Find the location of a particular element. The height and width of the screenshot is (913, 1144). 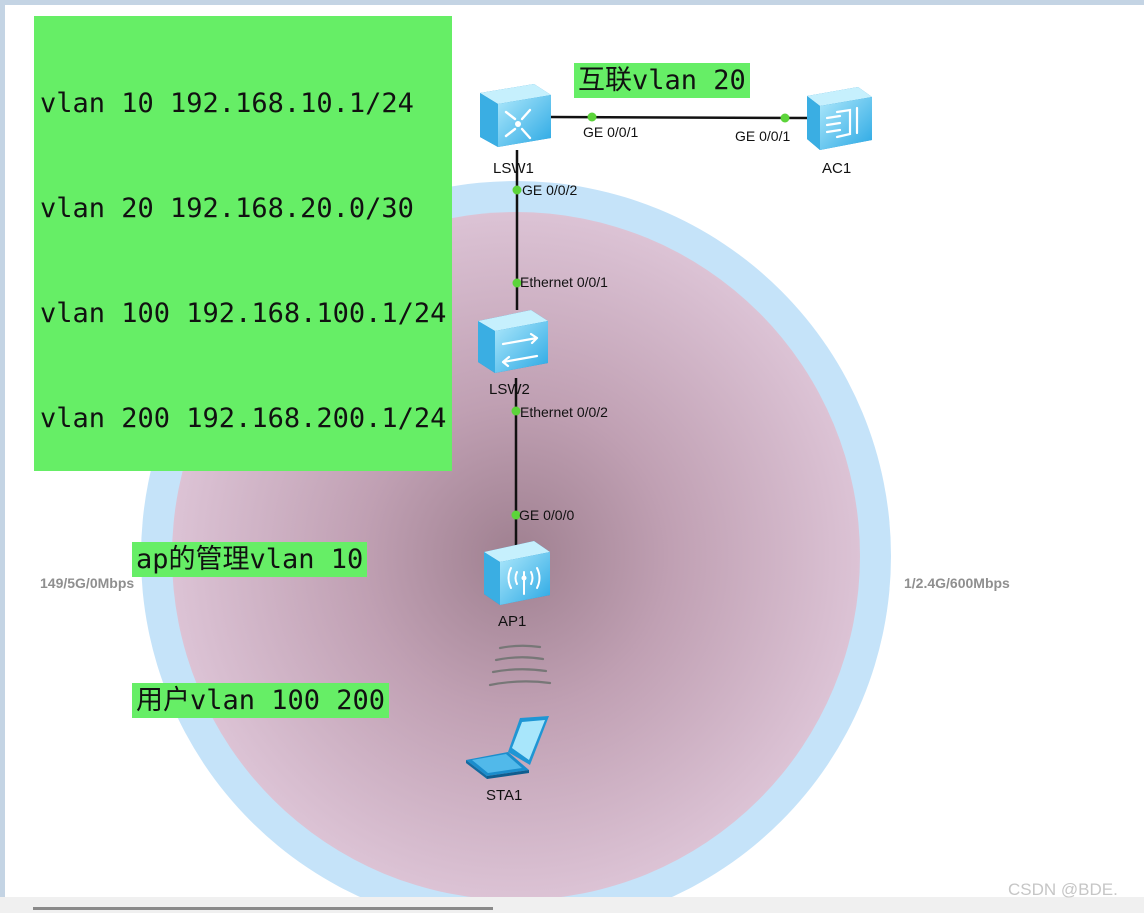

ap-management-vlan-note: ap的管理vlan 10 is located at coordinates (250, 559).